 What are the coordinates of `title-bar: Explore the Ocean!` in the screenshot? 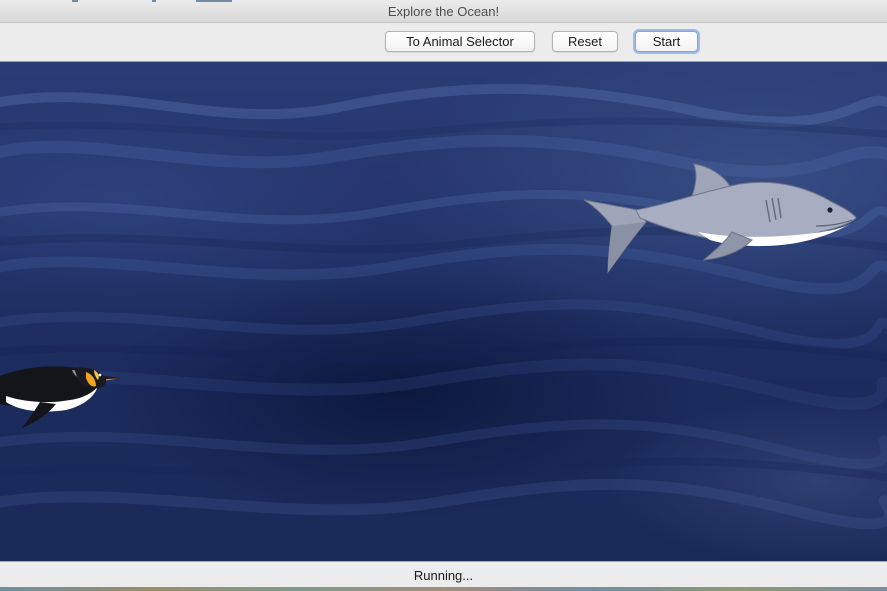 It's located at (443, 11).